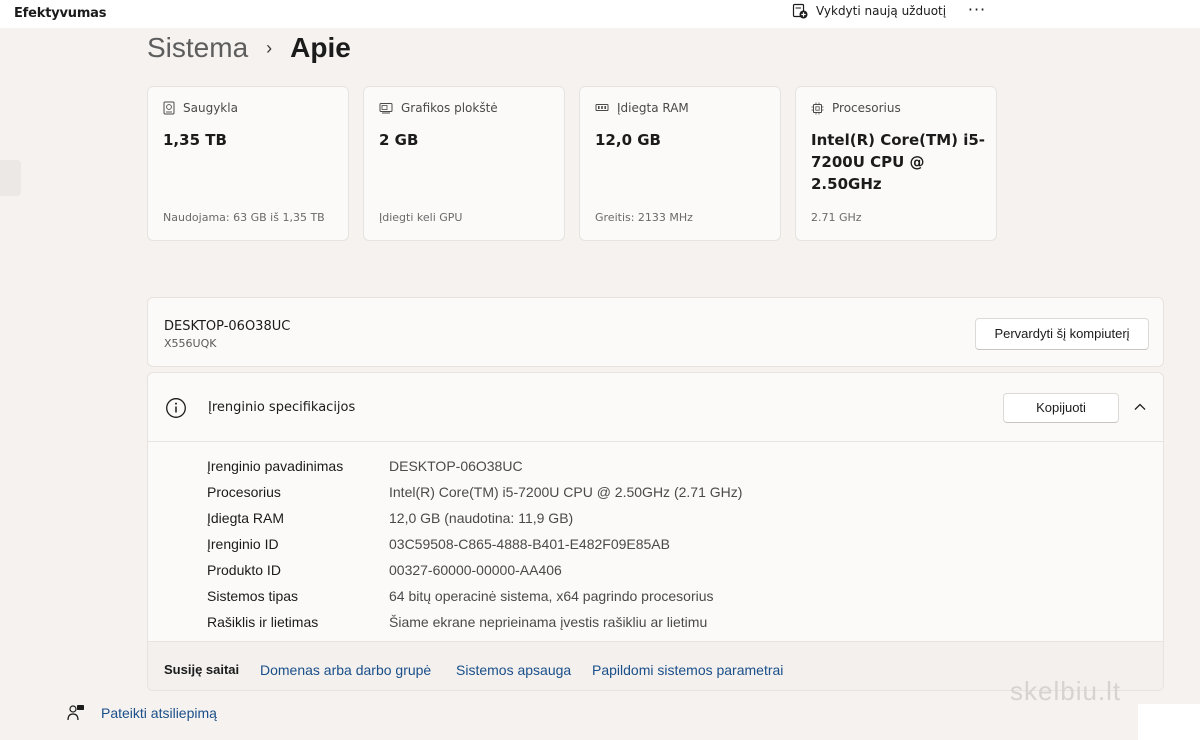 The height and width of the screenshot is (740, 1200). What do you see at coordinates (263, 622) in the screenshot?
I see `spec-label: Rašiklis ir lietimas` at bounding box center [263, 622].